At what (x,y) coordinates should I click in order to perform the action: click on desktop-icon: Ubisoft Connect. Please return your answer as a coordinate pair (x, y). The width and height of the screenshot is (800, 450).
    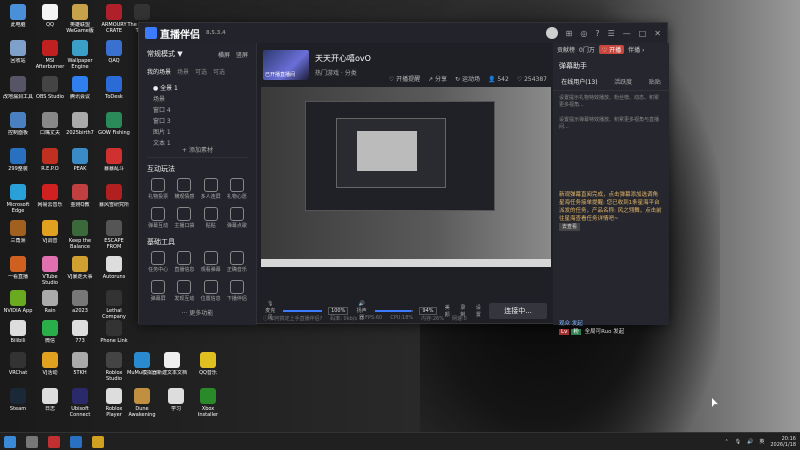
    Looking at the image, I should click on (80, 406).